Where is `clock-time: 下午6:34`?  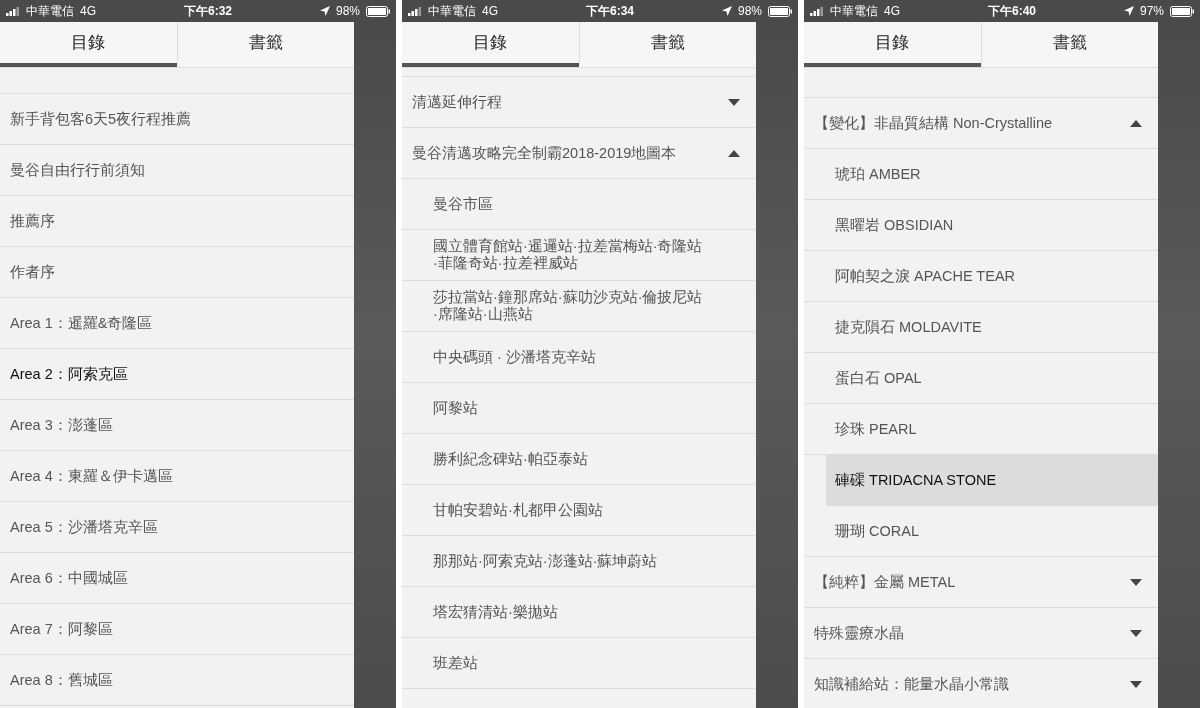
clock-time: 下午6:34 is located at coordinates (610, 11).